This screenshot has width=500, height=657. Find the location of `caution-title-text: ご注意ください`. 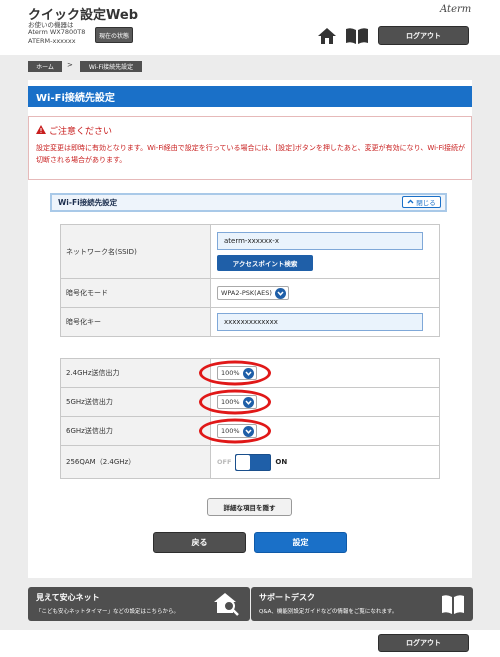

caution-title-text: ご注意ください is located at coordinates (81, 132).